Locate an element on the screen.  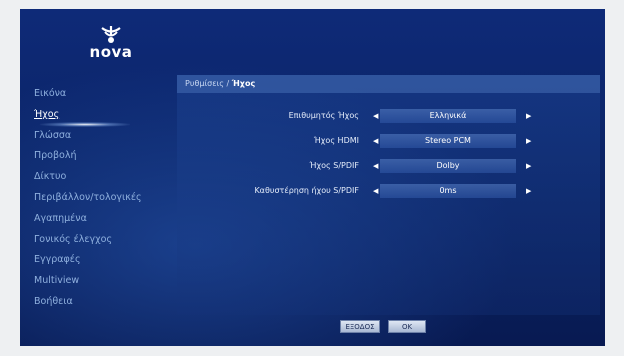
sidebar-item-display: Προβολή is located at coordinates (100, 156).